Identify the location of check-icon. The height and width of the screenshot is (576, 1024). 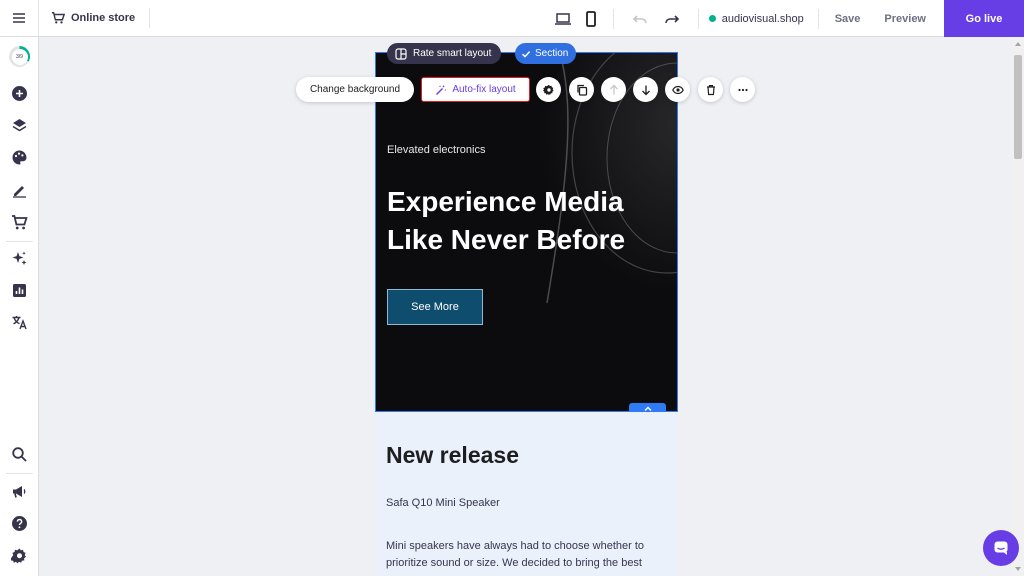
(526, 54).